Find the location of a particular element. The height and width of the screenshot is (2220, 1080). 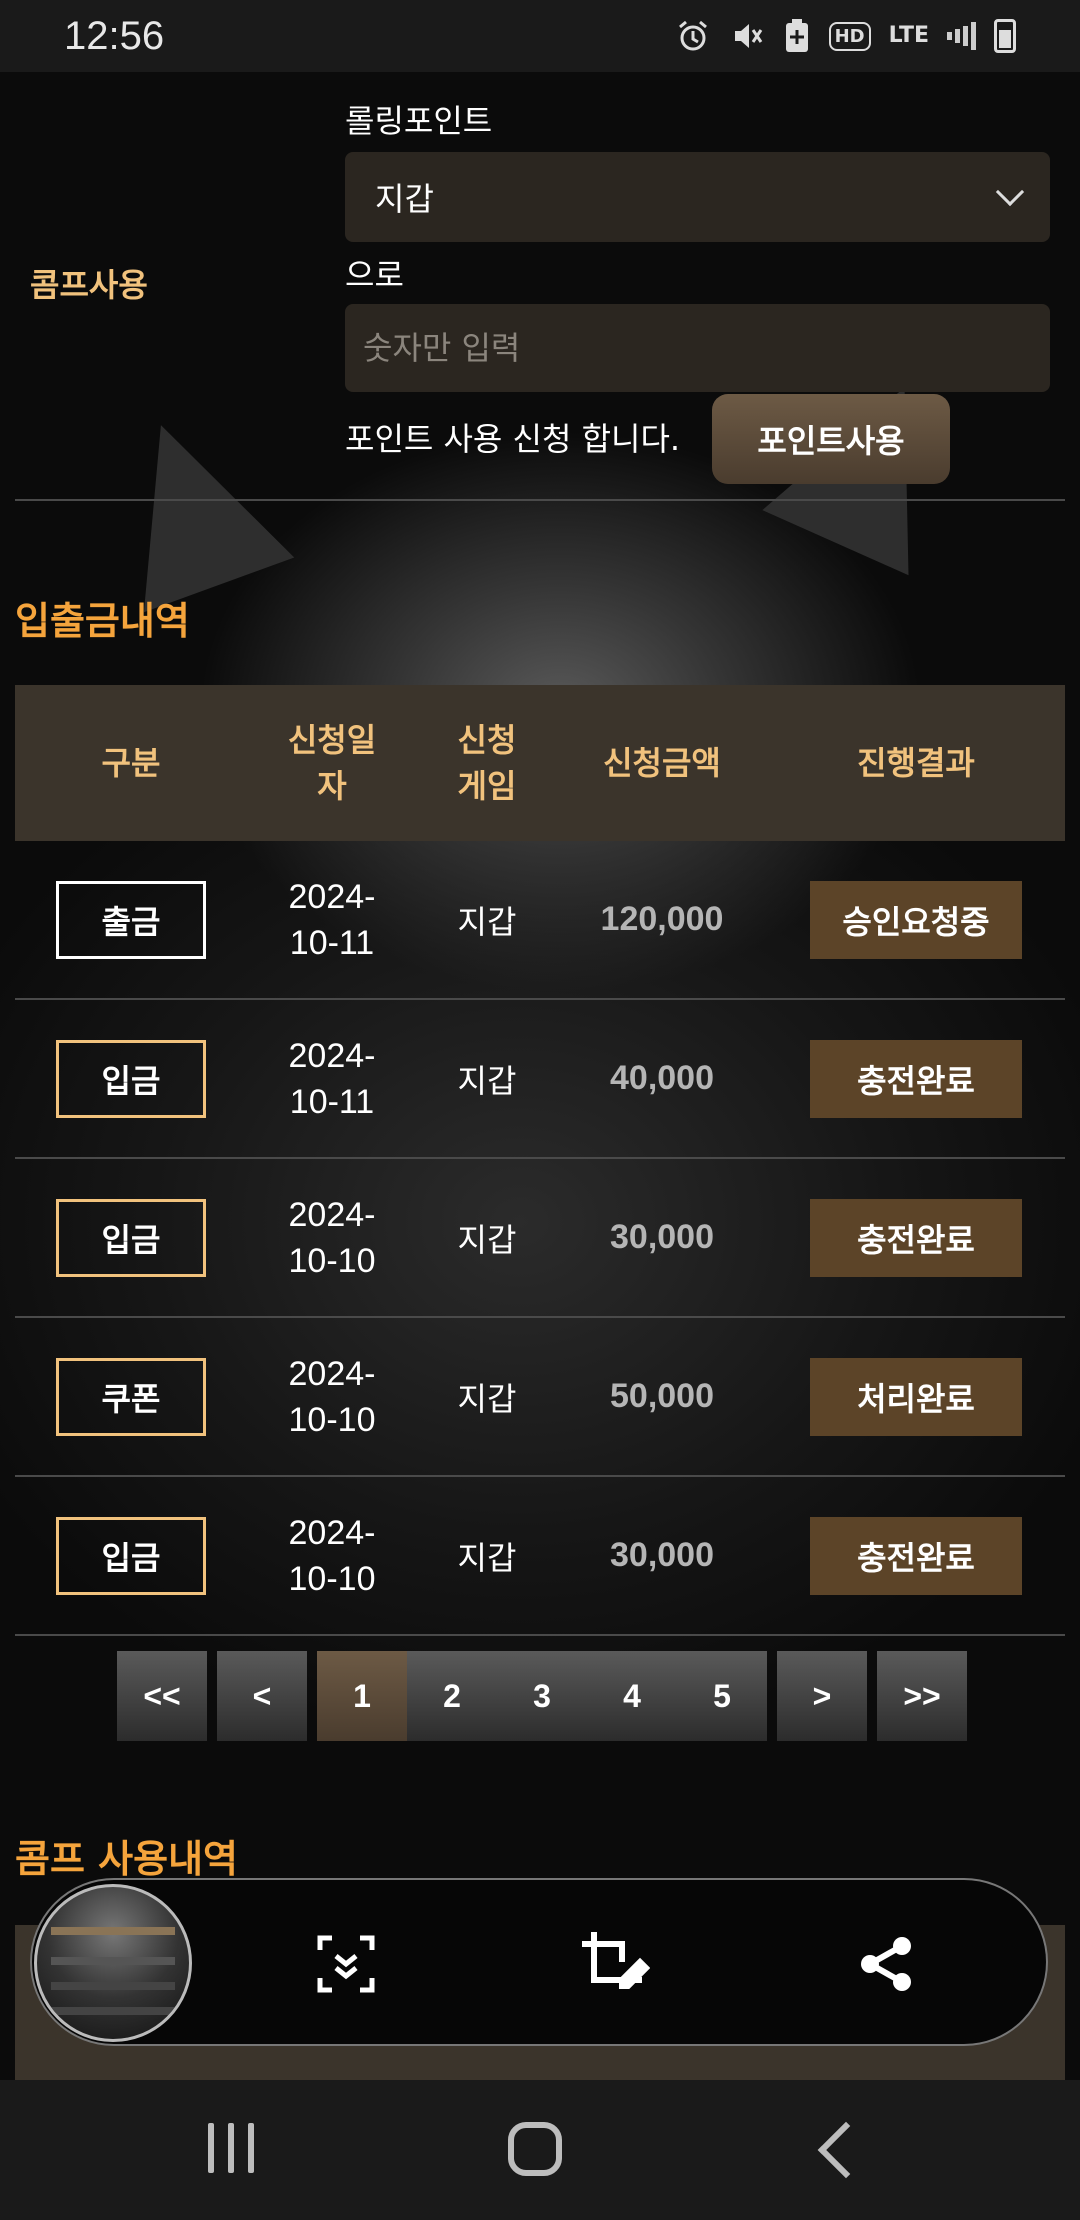

result-badge: 처리완료 is located at coordinates (916, 1396).